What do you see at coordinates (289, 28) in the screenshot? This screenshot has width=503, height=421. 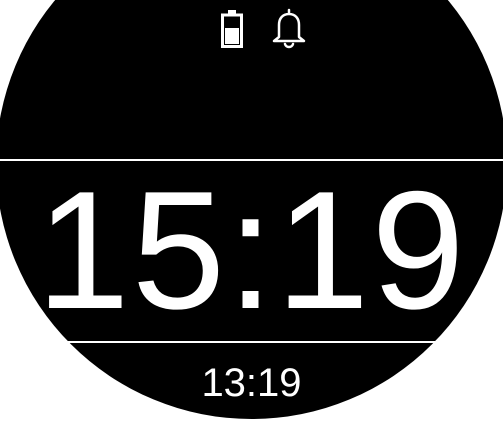 I see `bell-icon` at bounding box center [289, 28].